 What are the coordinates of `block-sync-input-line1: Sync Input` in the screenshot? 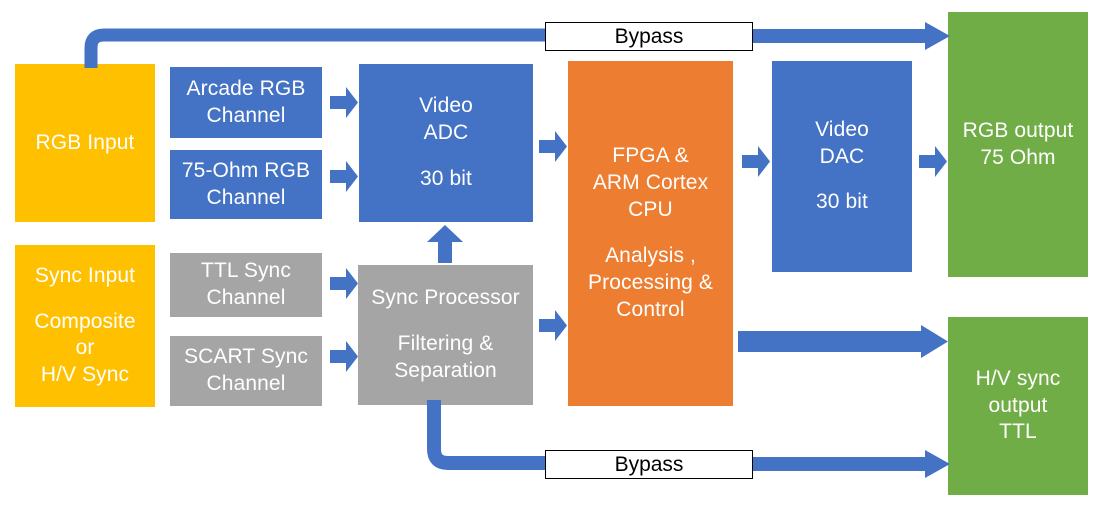 It's located at (85, 275).